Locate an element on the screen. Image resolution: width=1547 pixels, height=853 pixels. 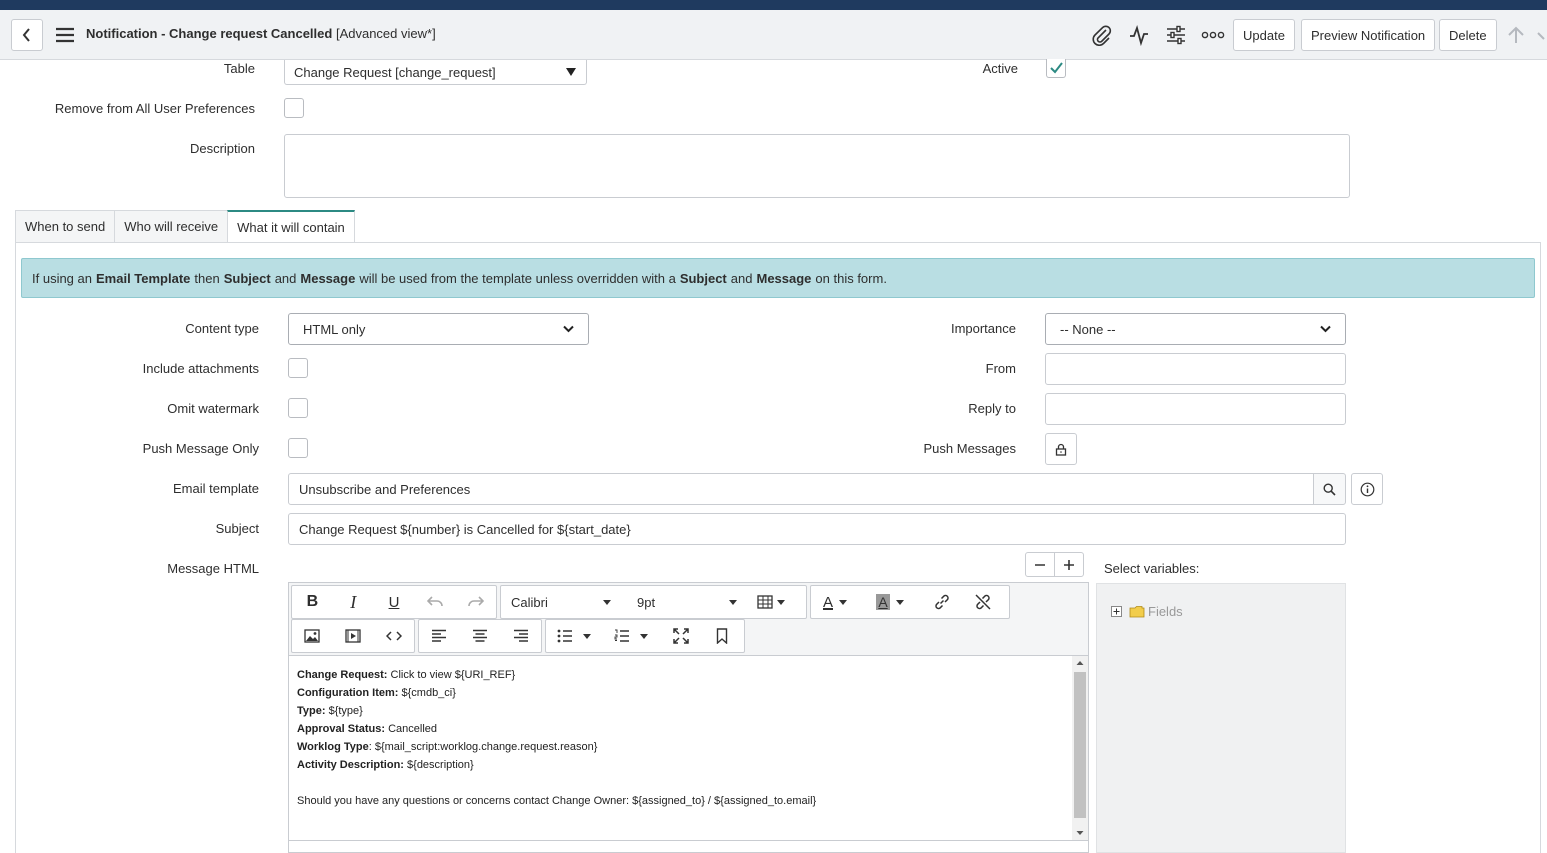
description-textarea is located at coordinates (817, 166).